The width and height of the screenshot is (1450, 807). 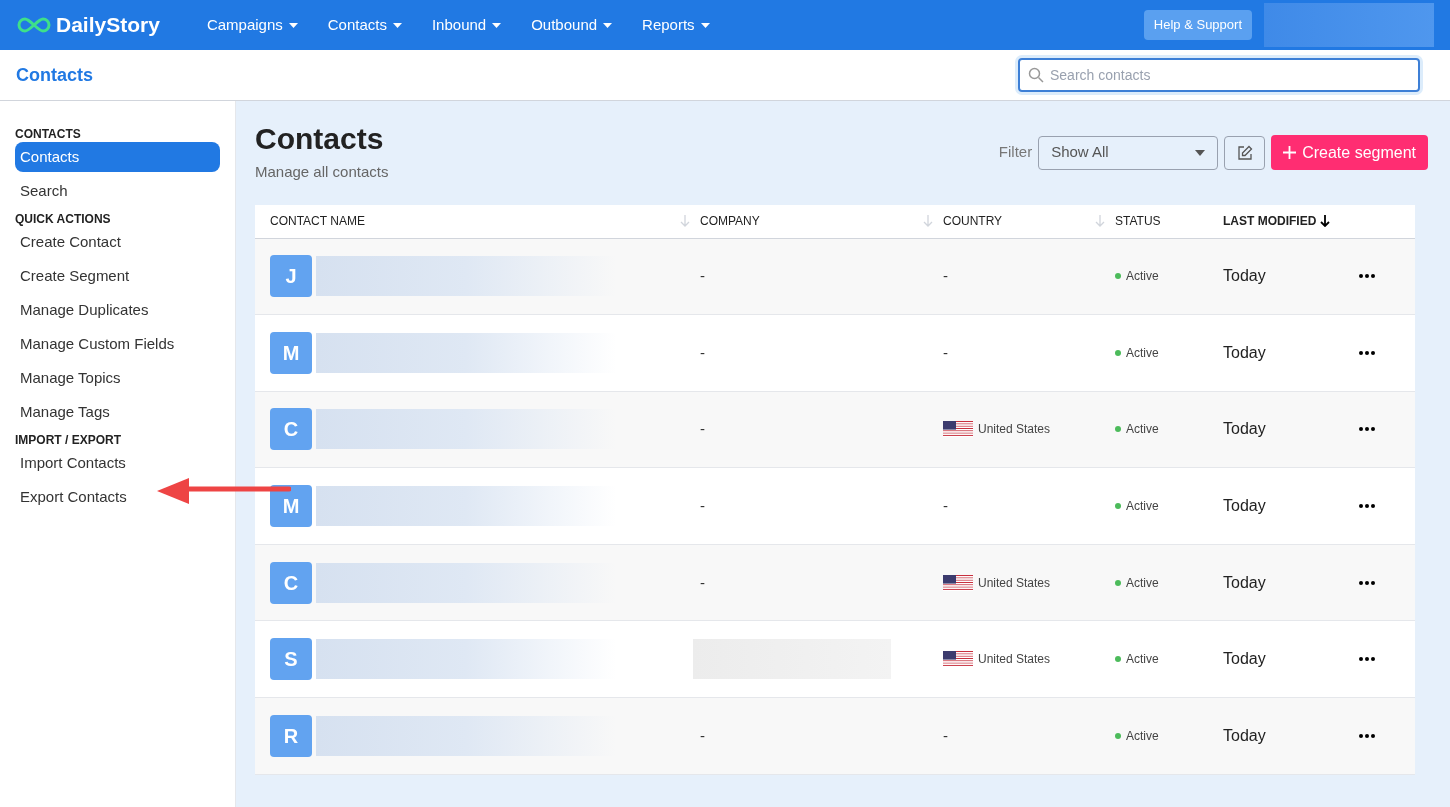 I want to click on search-field: Search contacts, so click(x=1219, y=75).